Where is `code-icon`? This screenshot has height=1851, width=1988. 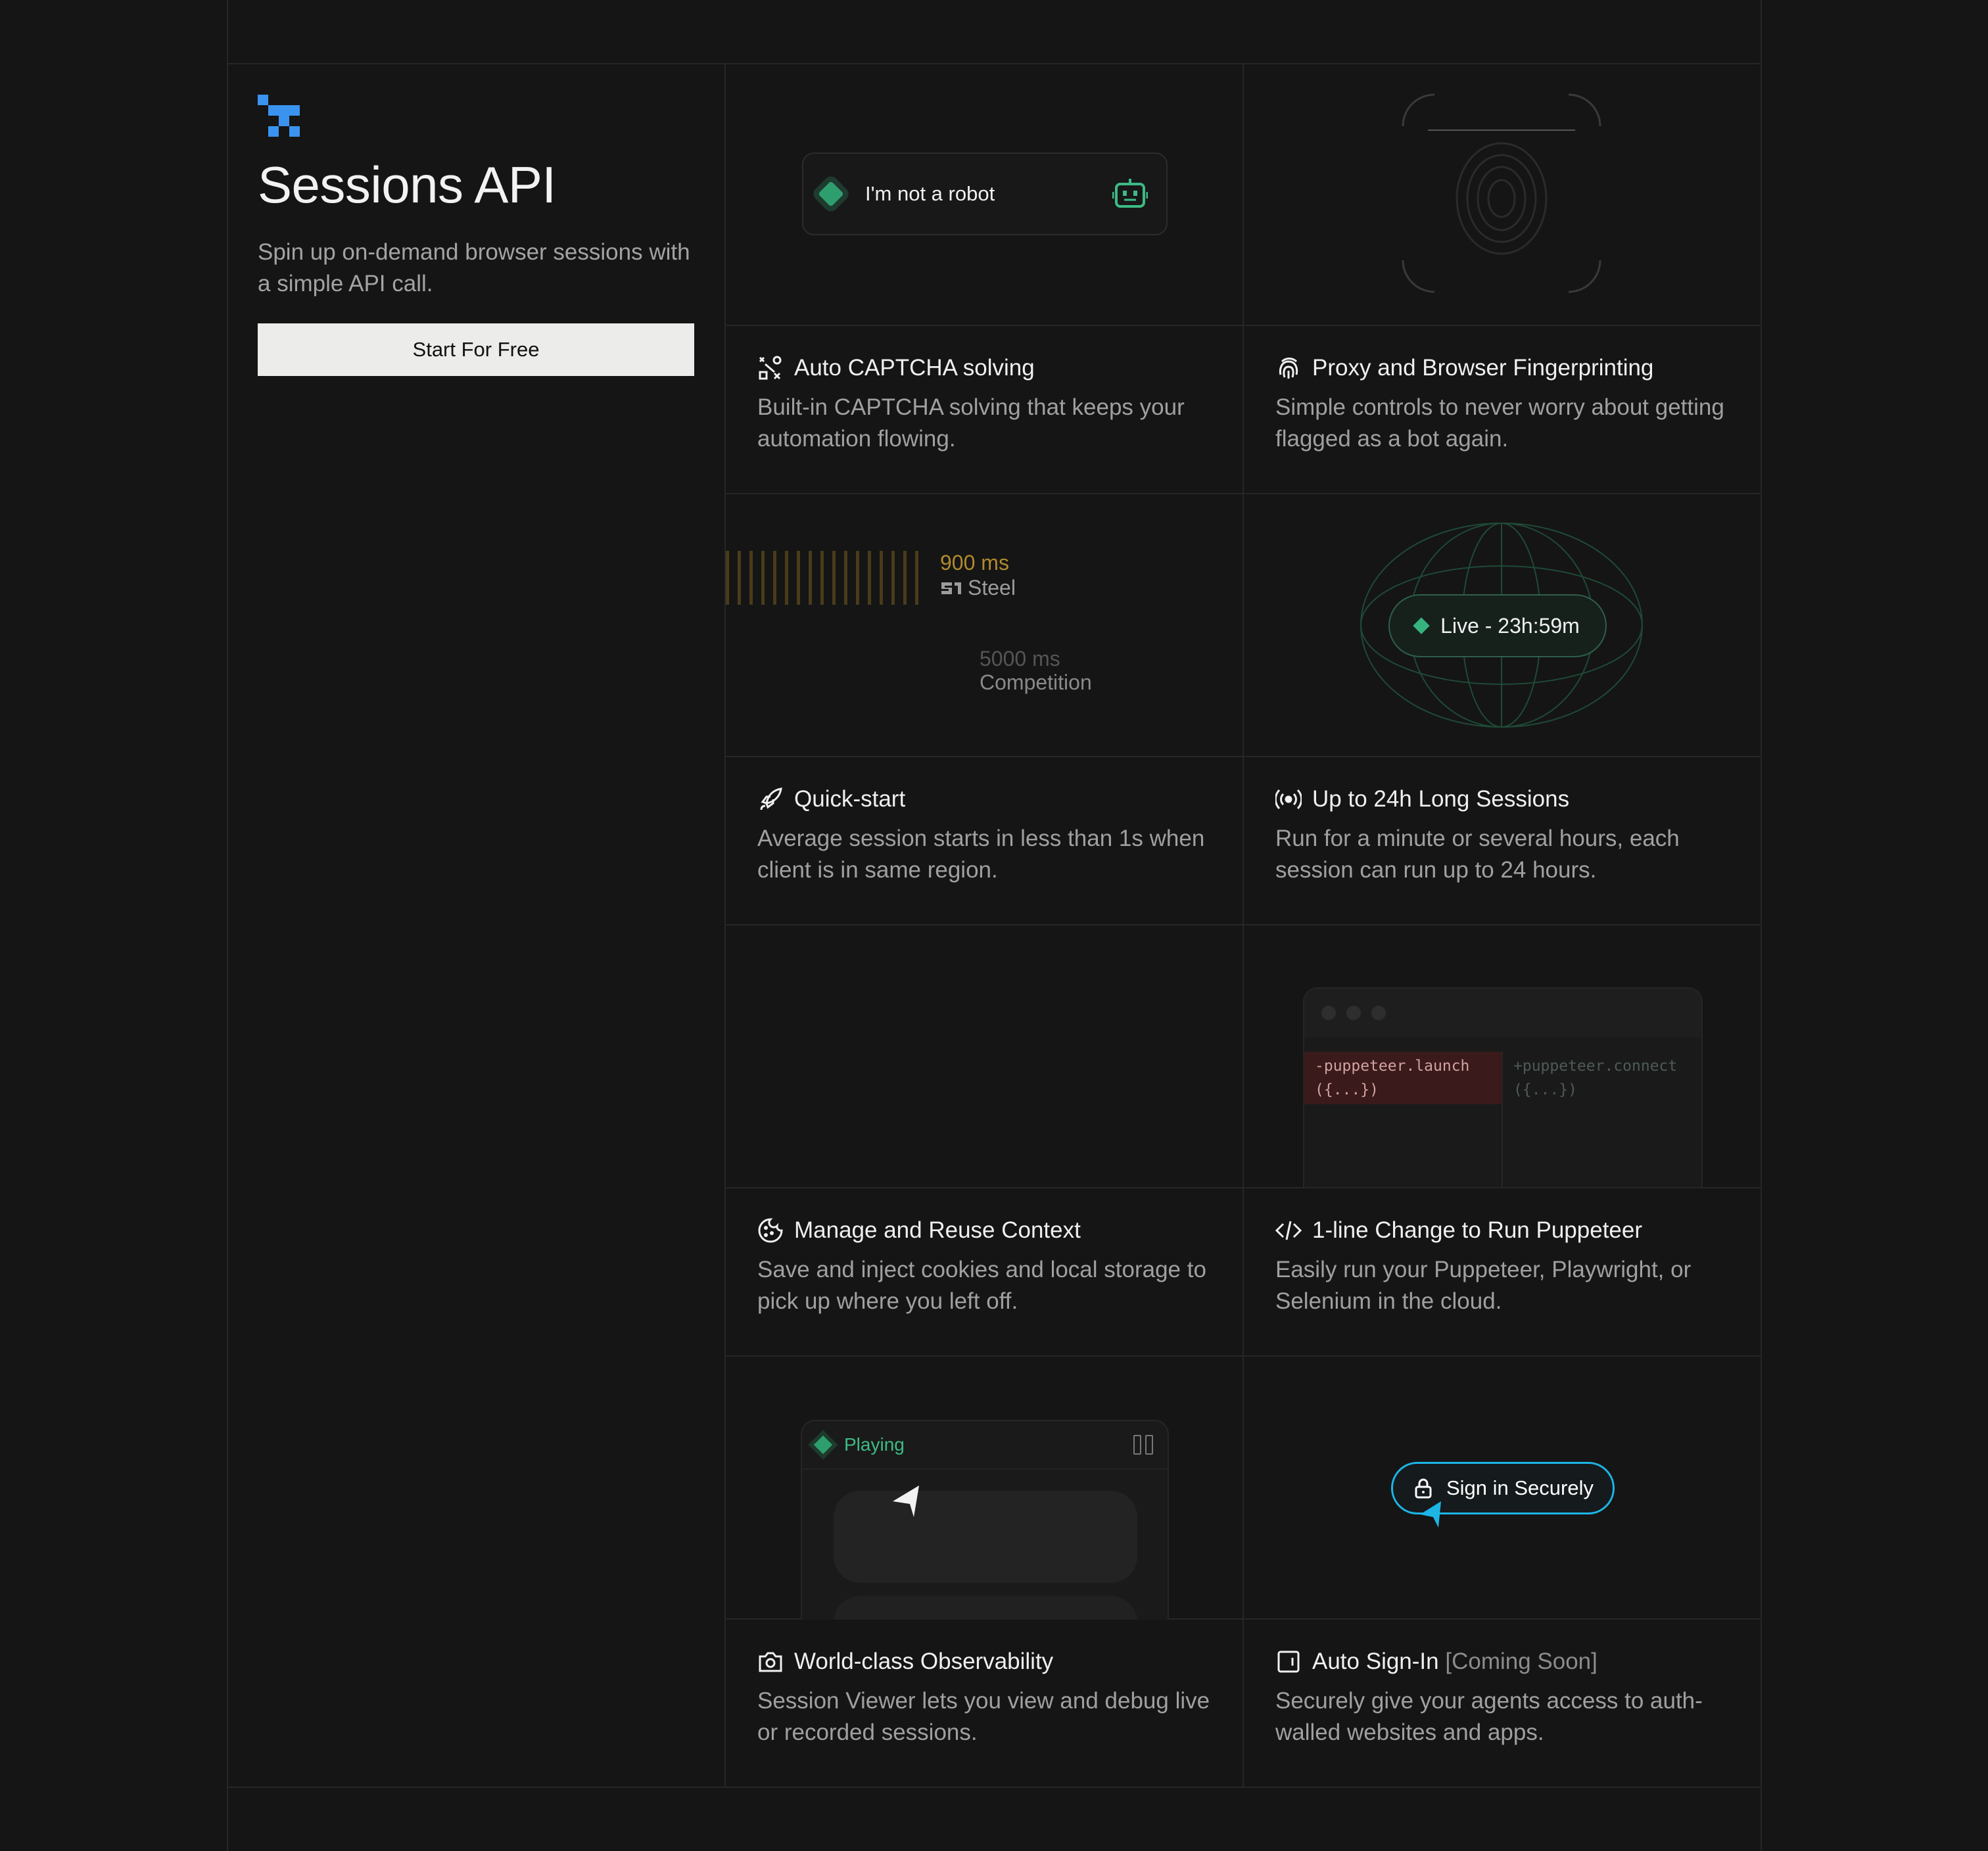 code-icon is located at coordinates (1288, 1231).